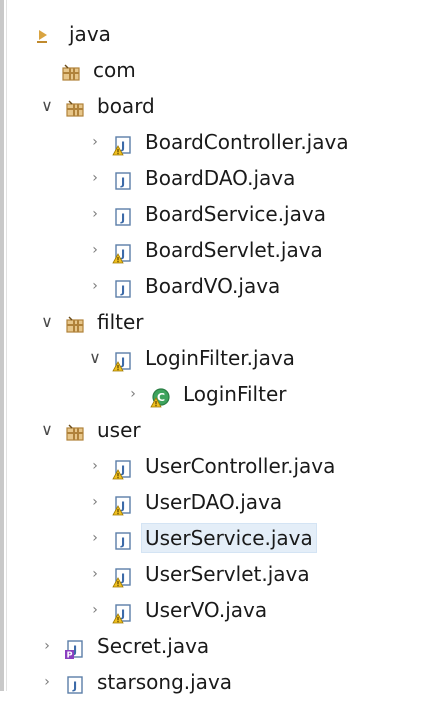 Image resolution: width=428 pixels, height=707 pixels. I want to click on tree-item-label: BoardVO.java, so click(213, 286).